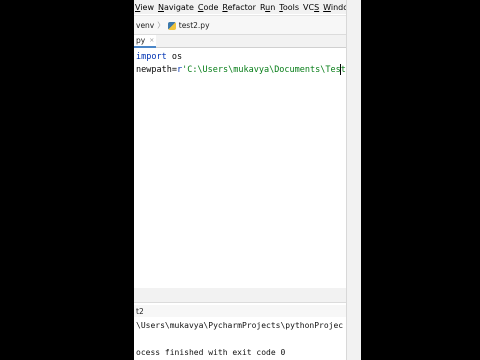 This screenshot has width=480, height=360. I want to click on breadcrumb-folder: venv, so click(145, 25).